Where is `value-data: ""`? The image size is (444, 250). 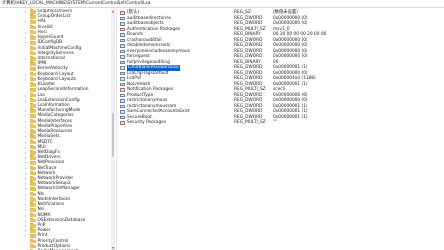 value-data: "" is located at coordinates (275, 123).